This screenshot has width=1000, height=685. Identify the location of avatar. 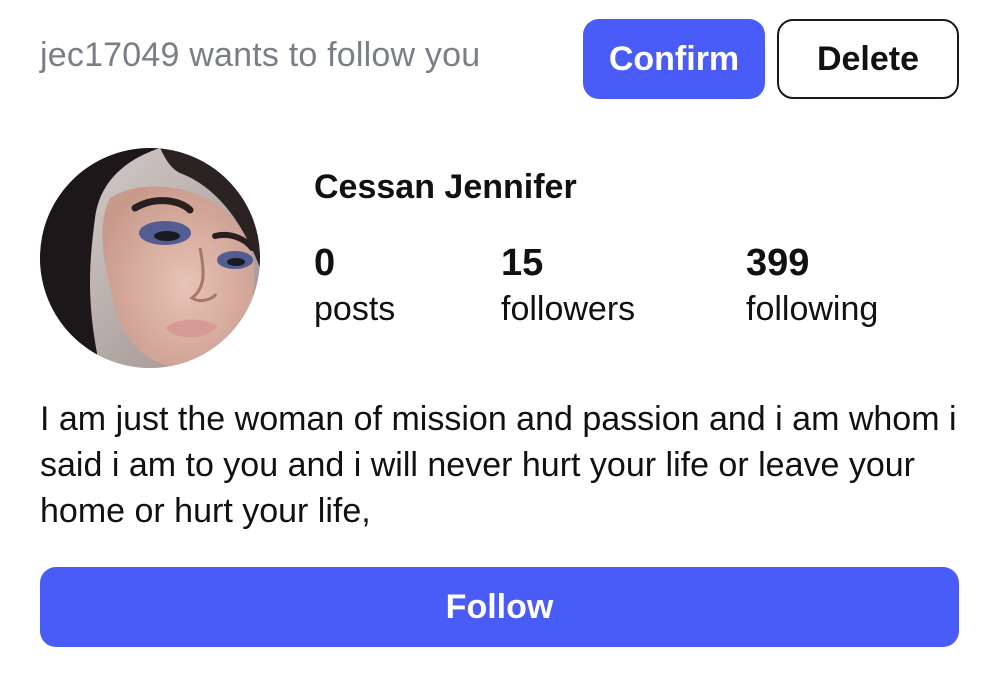
(150, 258).